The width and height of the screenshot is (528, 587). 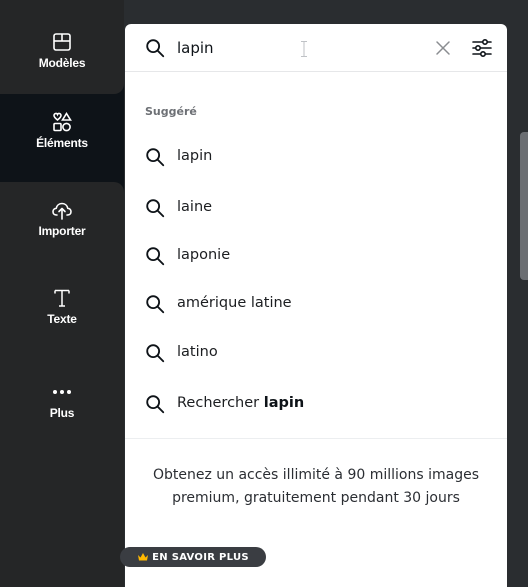 What do you see at coordinates (524, 206) in the screenshot?
I see `panel-scrollbar` at bounding box center [524, 206].